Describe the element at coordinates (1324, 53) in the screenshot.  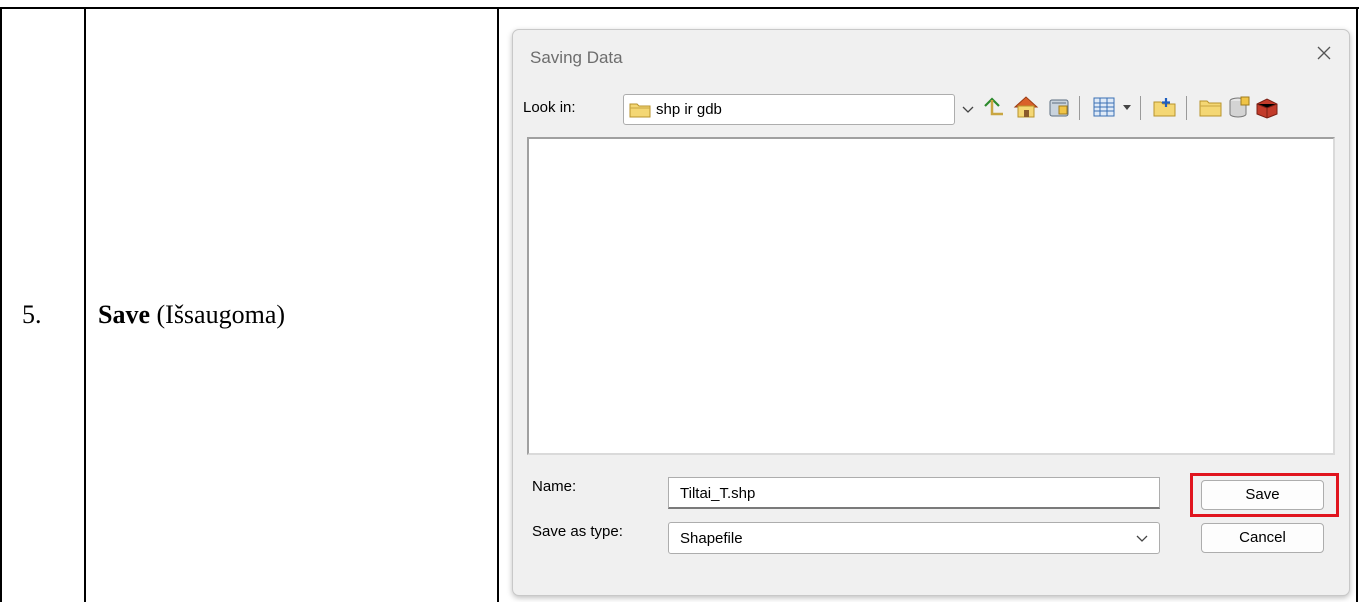
I see `close-icon` at that location.